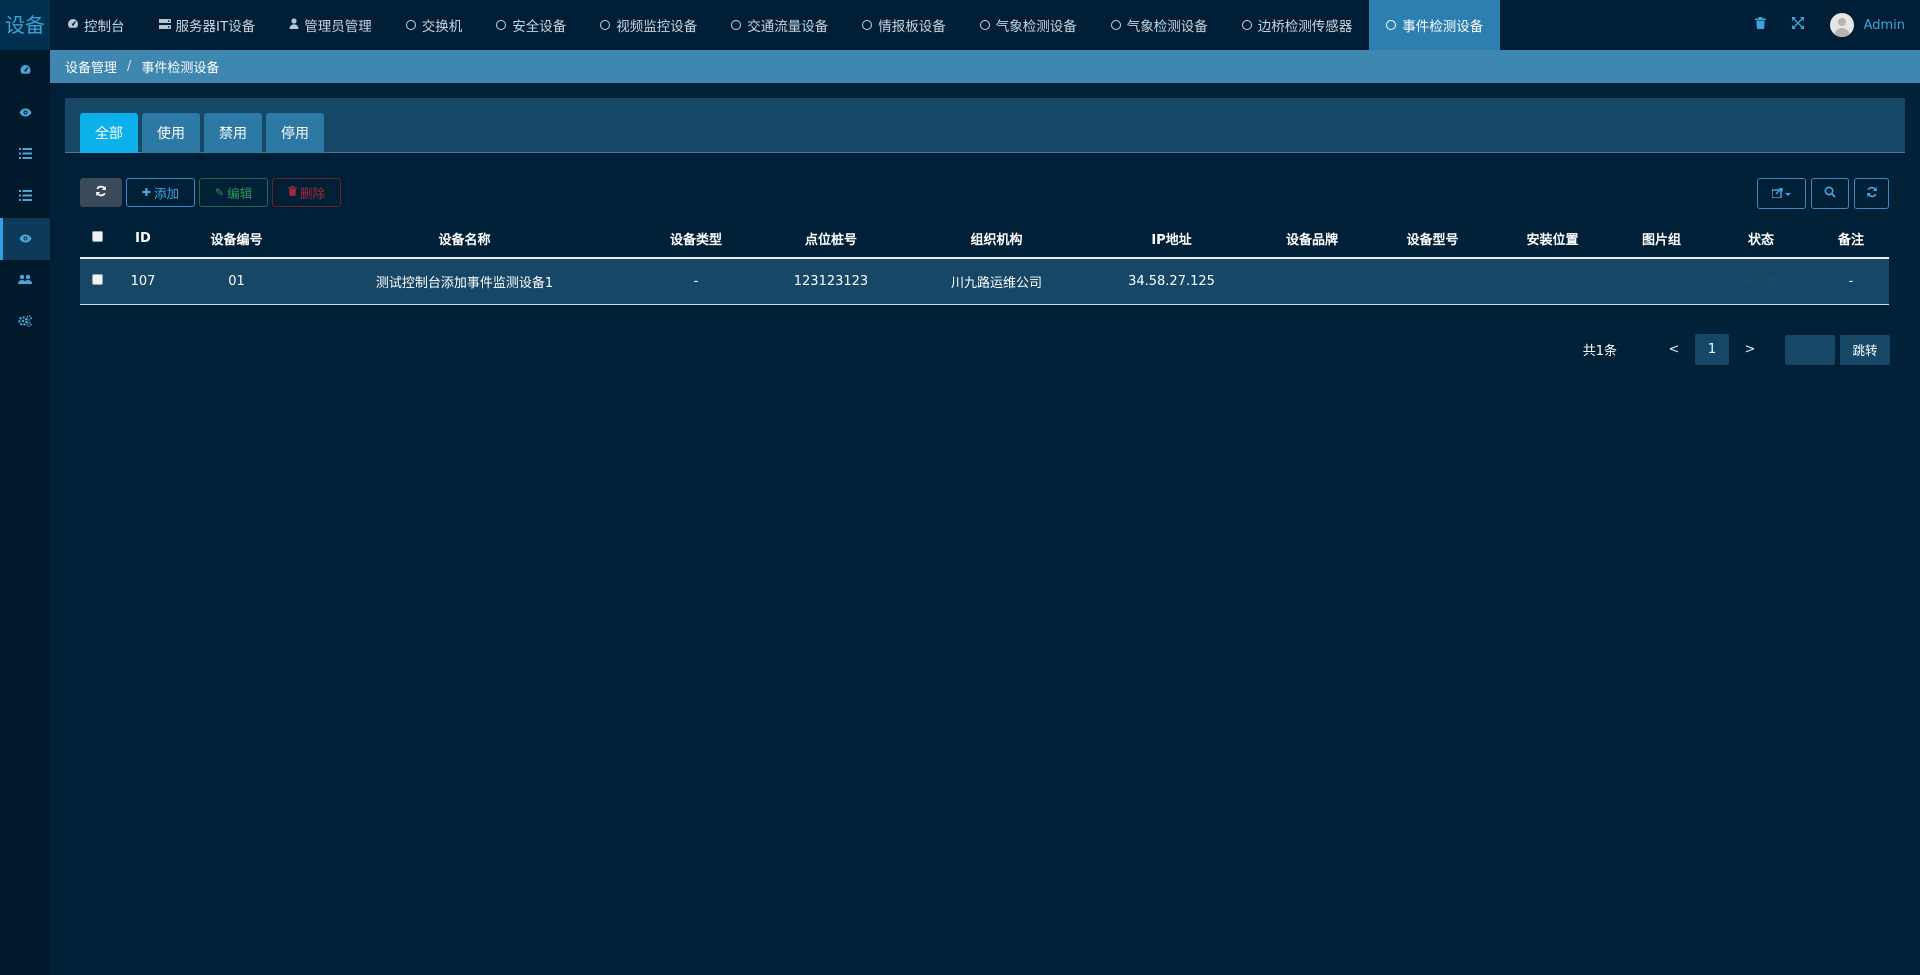 The height and width of the screenshot is (975, 1920). I want to click on users-icon, so click(25, 281).